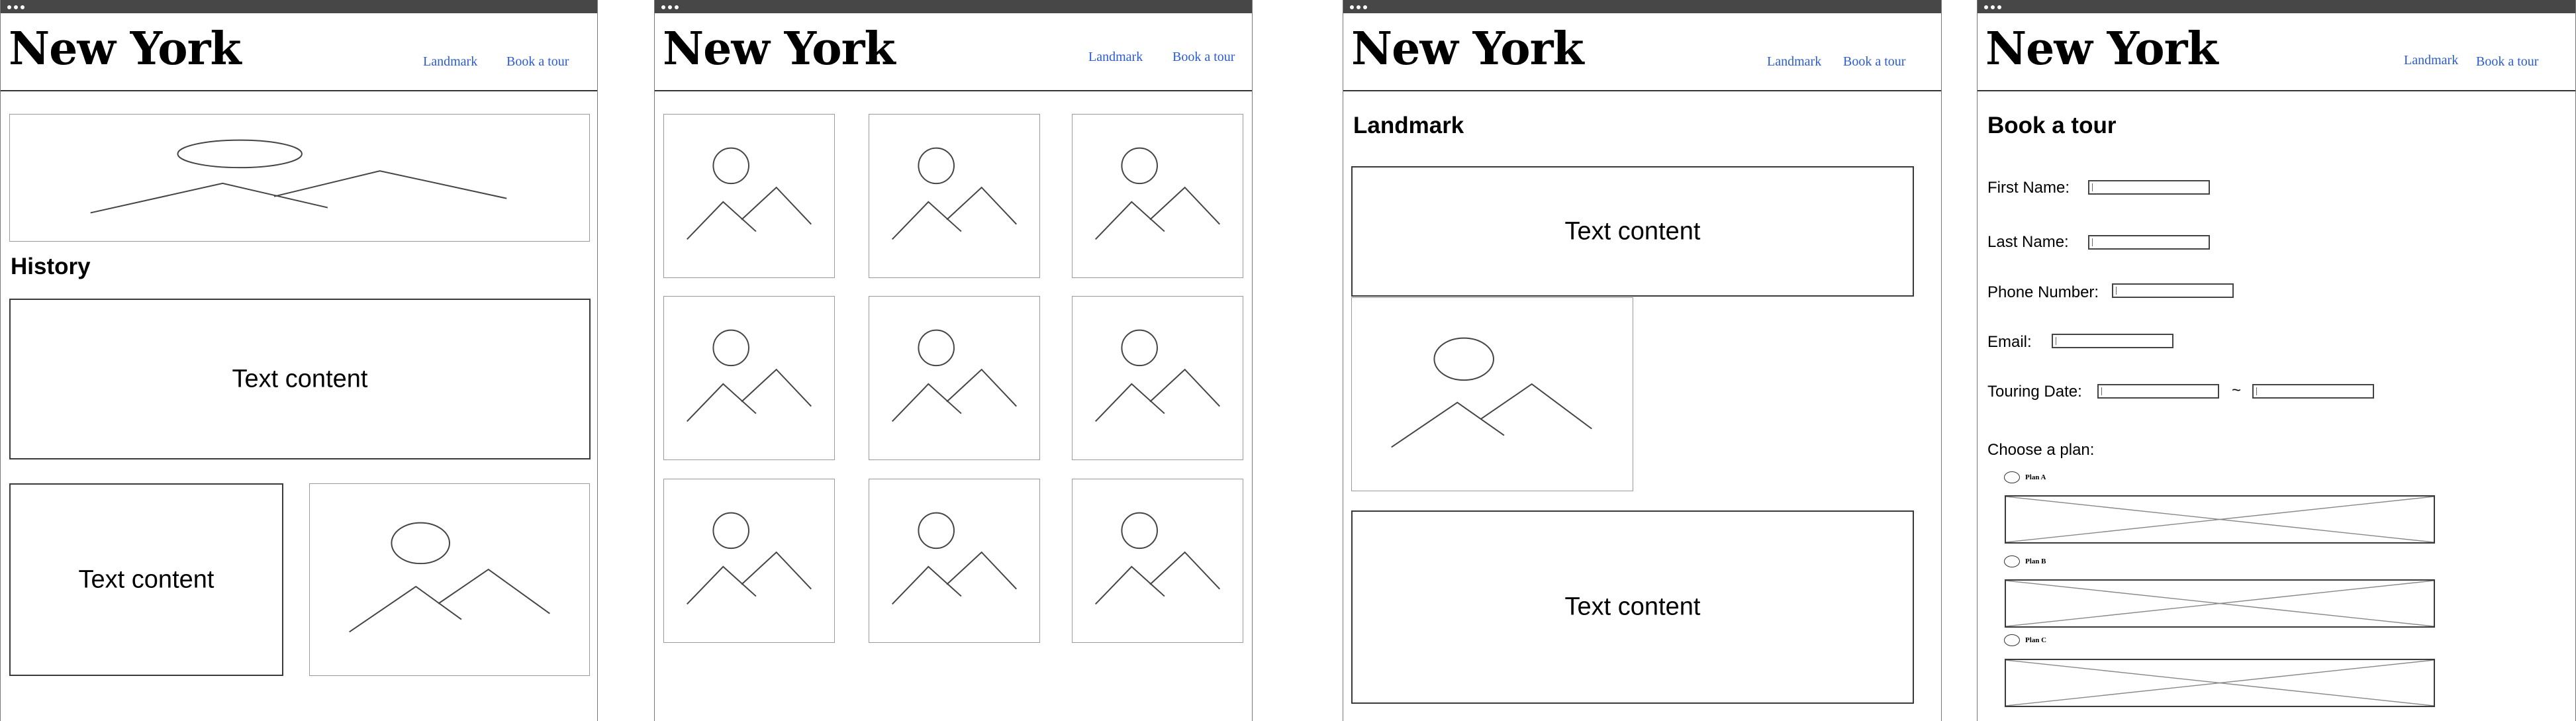  Describe the element at coordinates (2035, 477) in the screenshot. I see `plan-a-label: Plan A` at that location.